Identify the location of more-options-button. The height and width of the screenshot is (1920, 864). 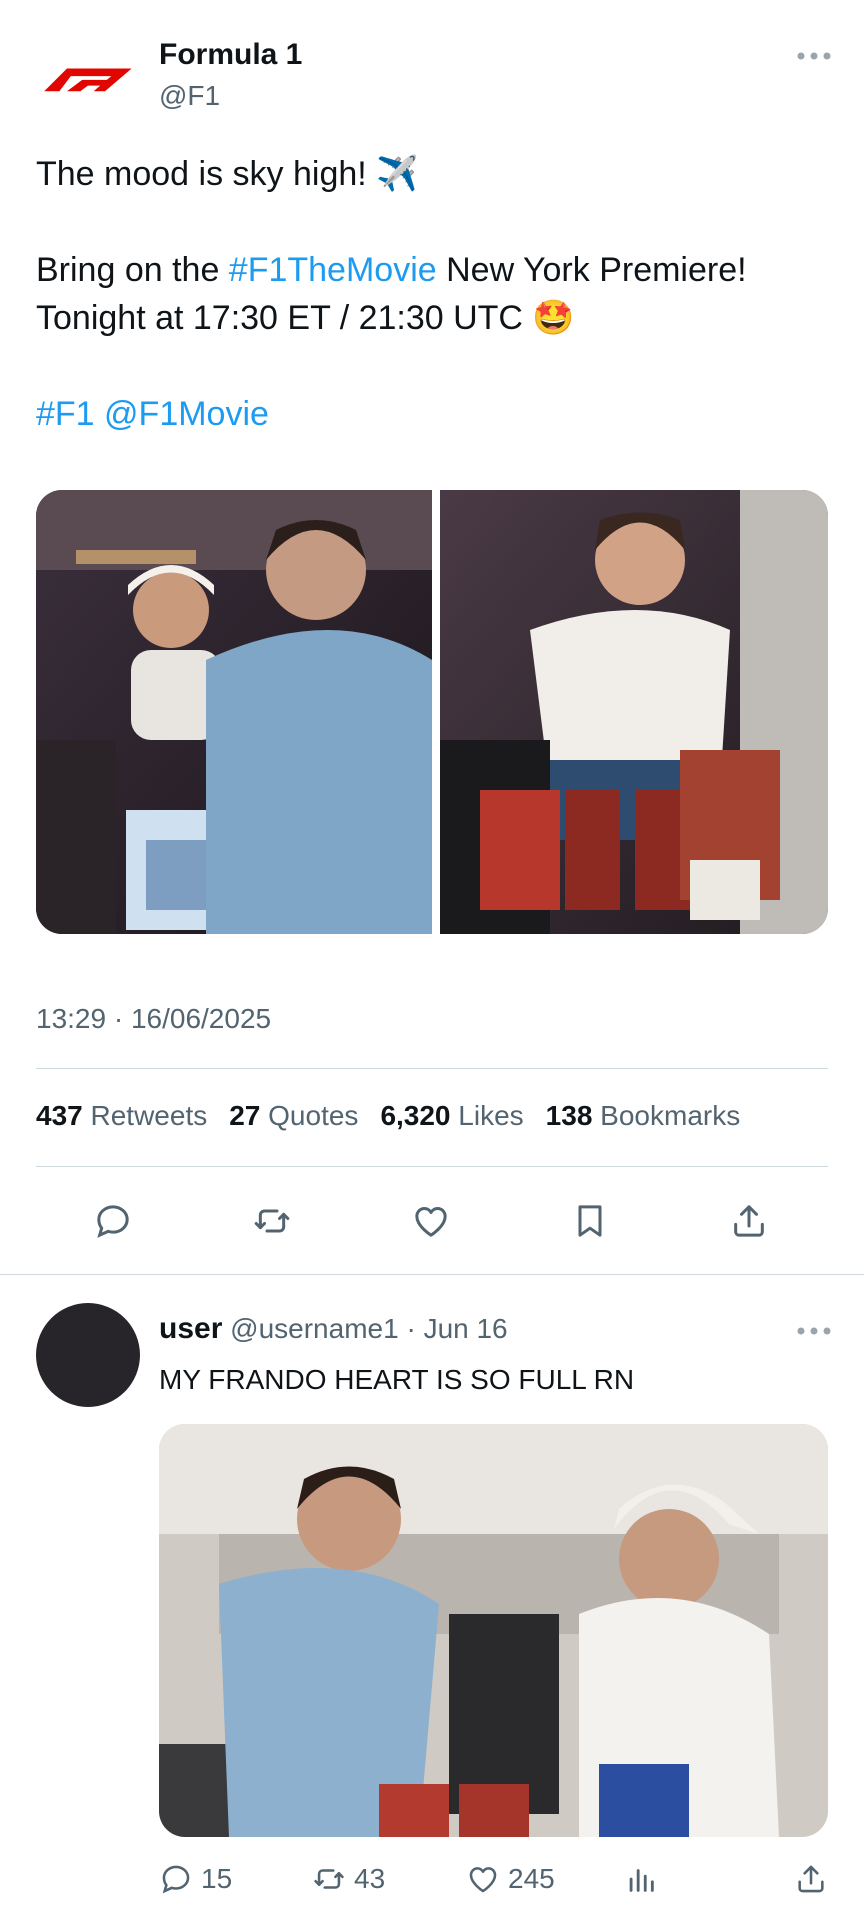
(814, 58).